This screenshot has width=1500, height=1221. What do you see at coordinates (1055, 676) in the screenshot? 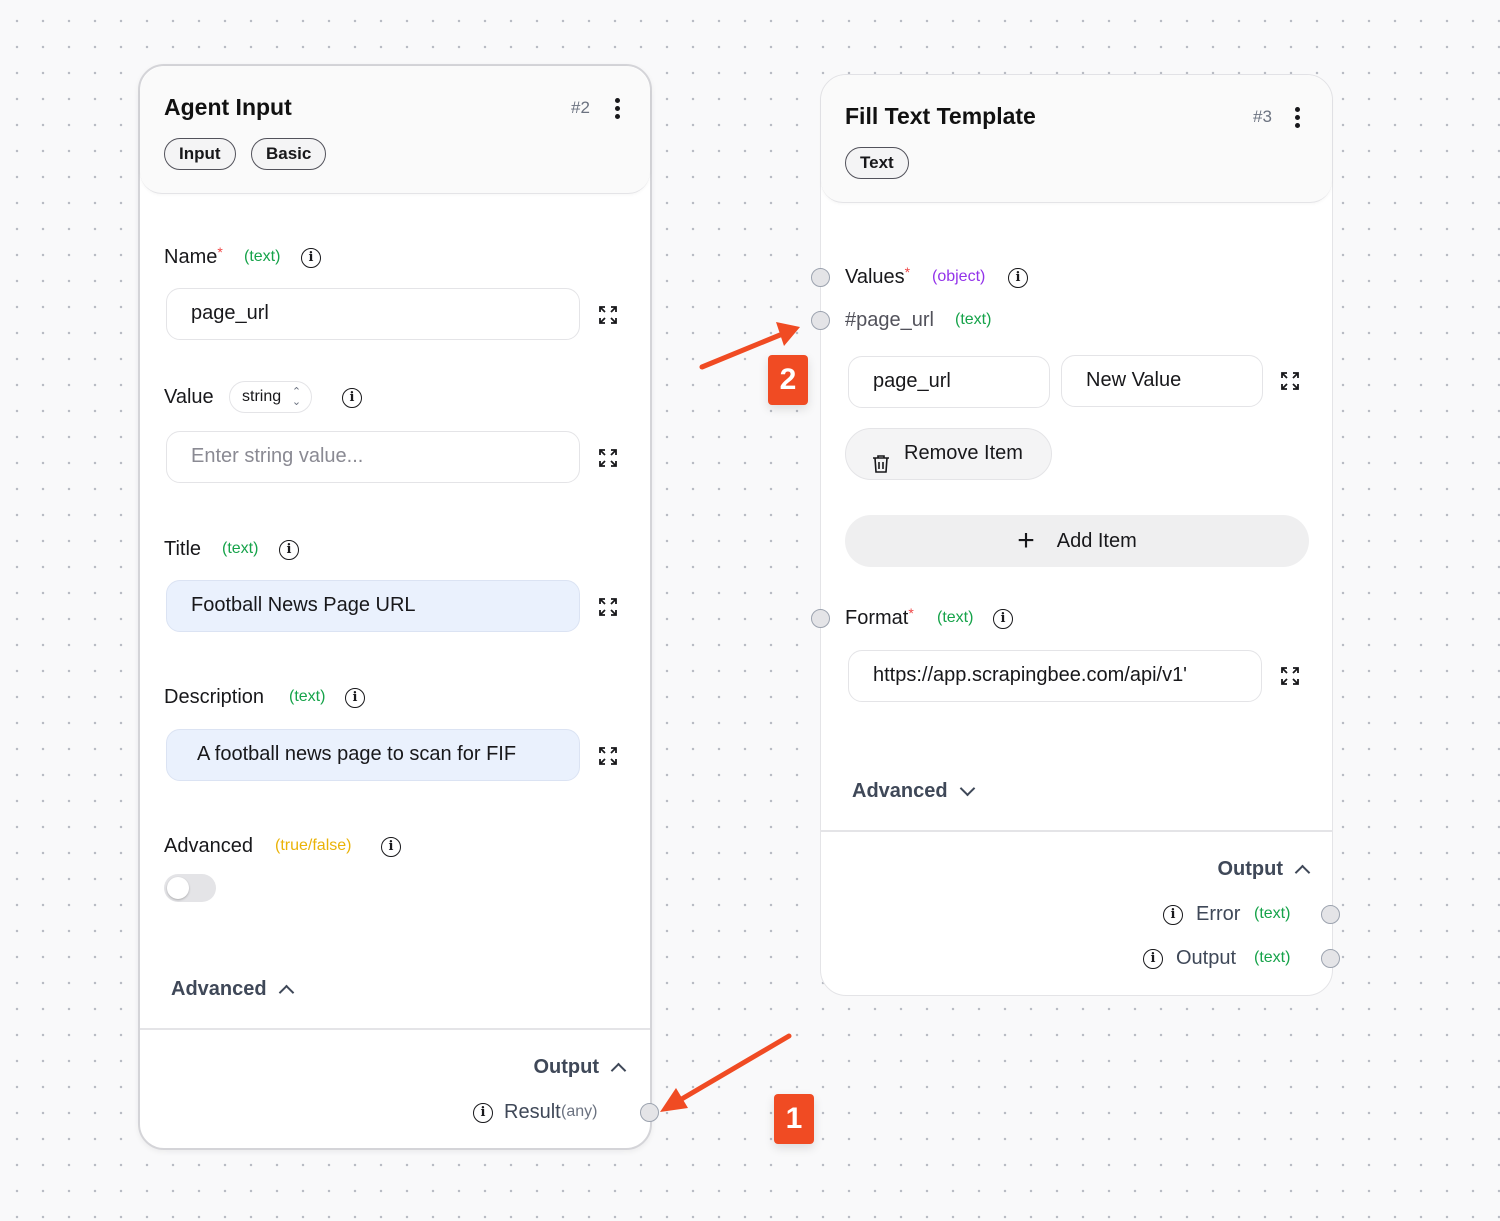
I see `format-input: https://app.scrapingbee.com/api/v1'` at bounding box center [1055, 676].